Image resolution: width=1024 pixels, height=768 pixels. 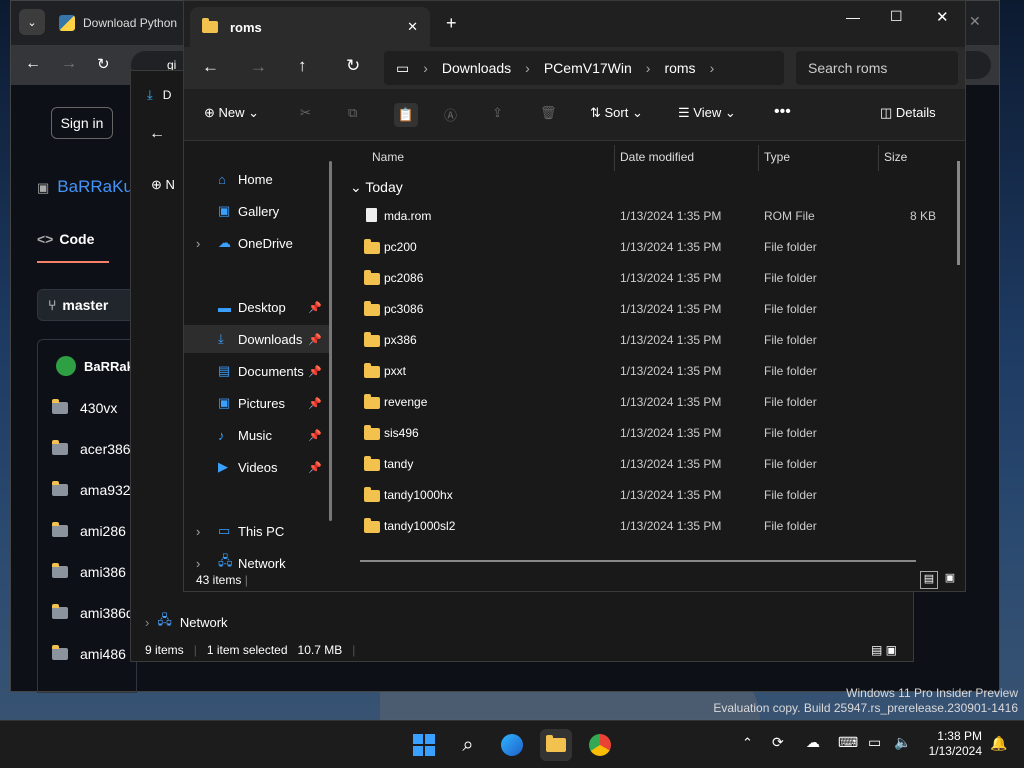 I want to click on file-row: ami386, so click(x=89, y=571).